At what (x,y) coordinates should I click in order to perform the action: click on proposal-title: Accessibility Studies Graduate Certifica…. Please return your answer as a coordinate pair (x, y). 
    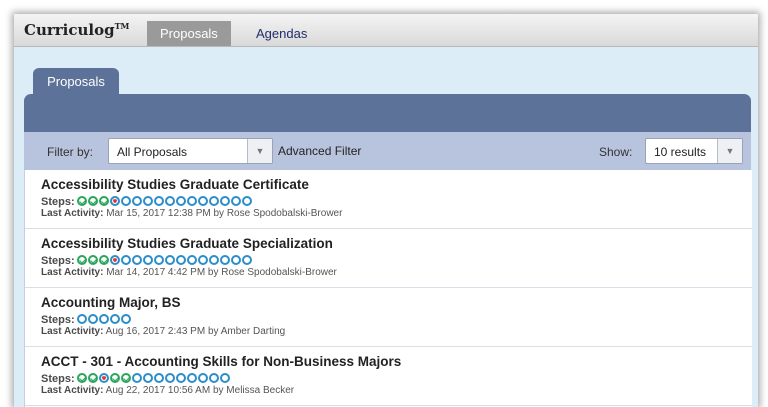
    Looking at the image, I should click on (175, 184).